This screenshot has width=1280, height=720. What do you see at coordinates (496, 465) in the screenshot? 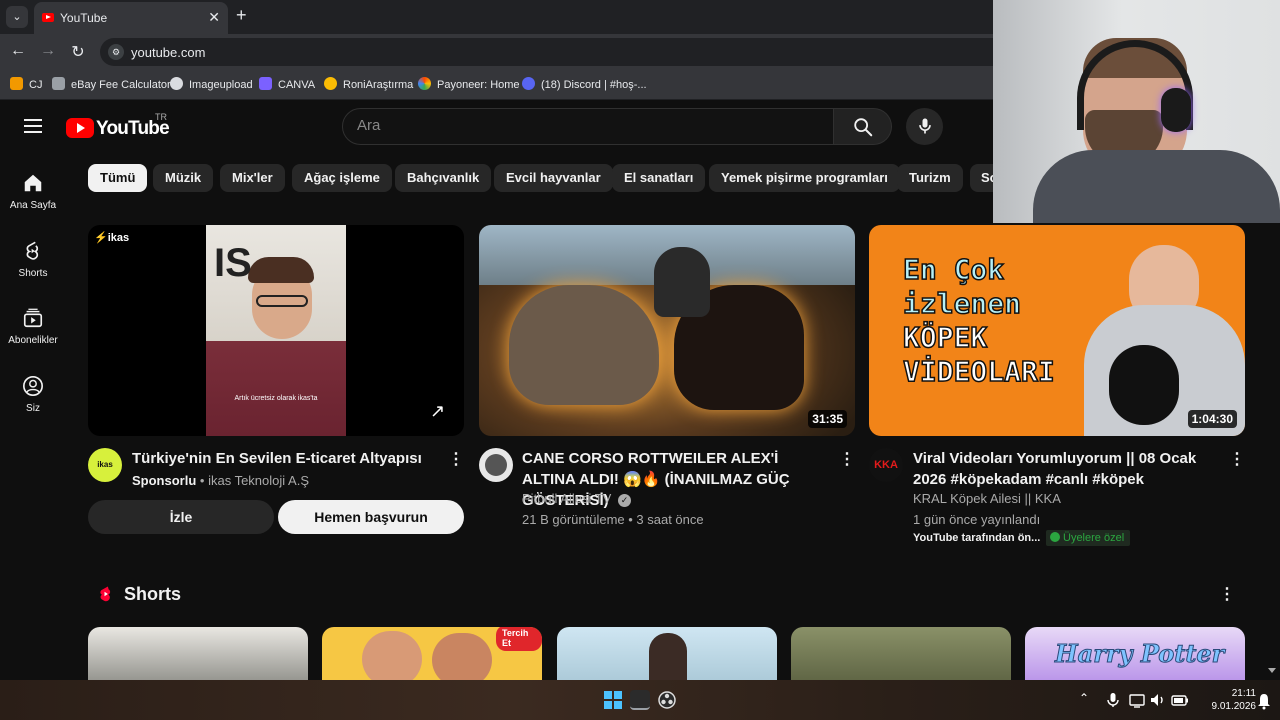
I see `channel-avatar` at bounding box center [496, 465].